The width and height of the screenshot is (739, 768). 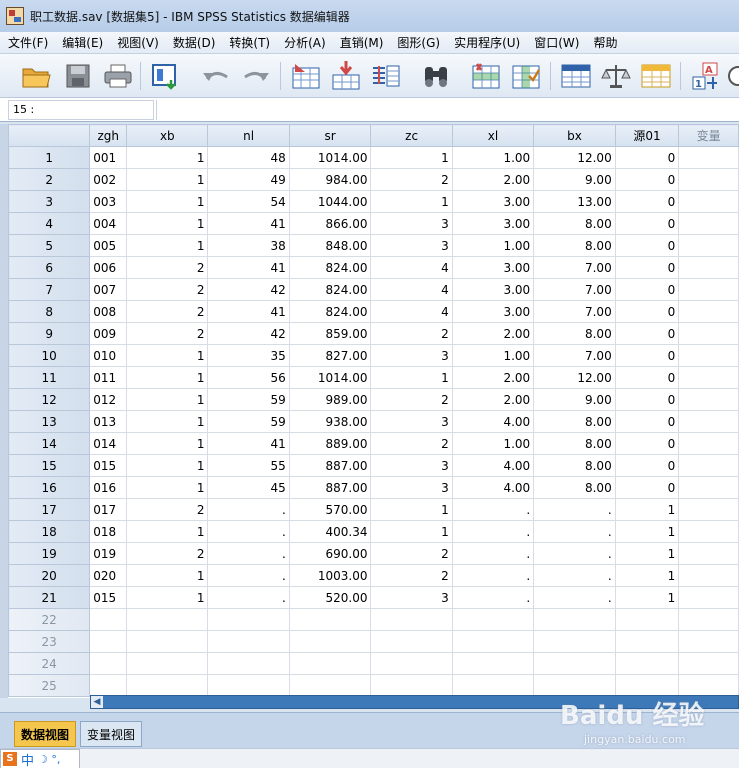 I want to click on data-cell: 2.00, so click(x=493, y=377).